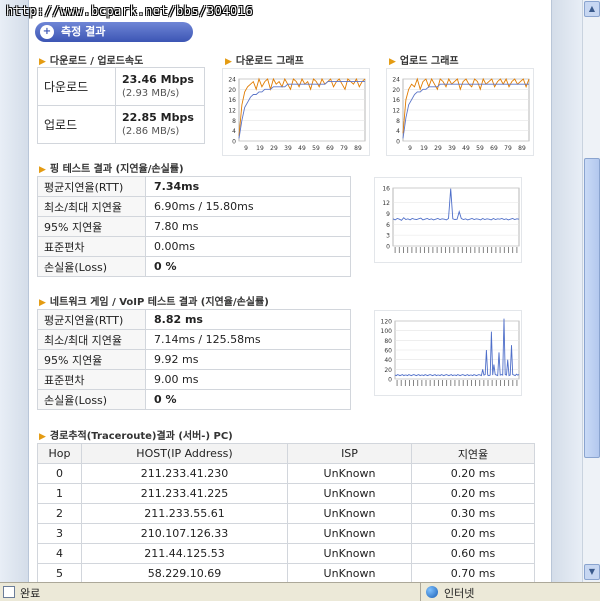 This screenshot has width=600, height=601. I want to click on y-tick-label: 6, so click(388, 225).